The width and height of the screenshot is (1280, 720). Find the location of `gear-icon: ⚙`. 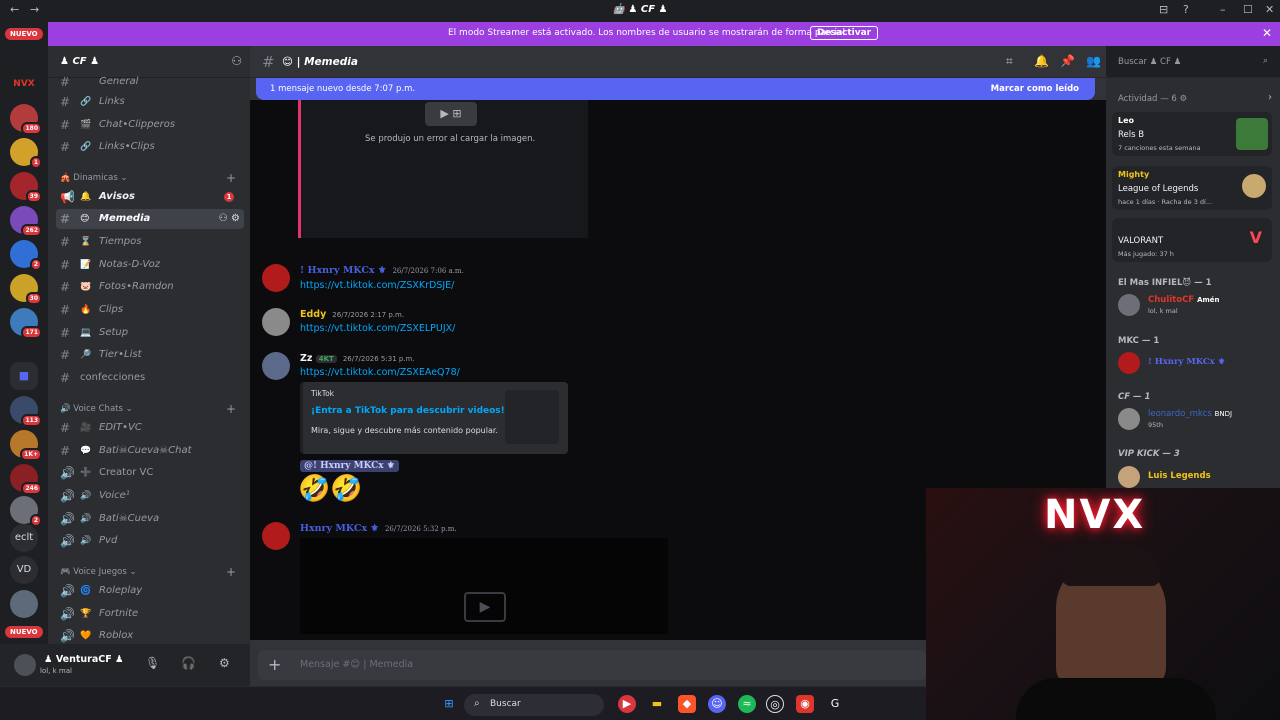

gear-icon: ⚙ is located at coordinates (224, 663).